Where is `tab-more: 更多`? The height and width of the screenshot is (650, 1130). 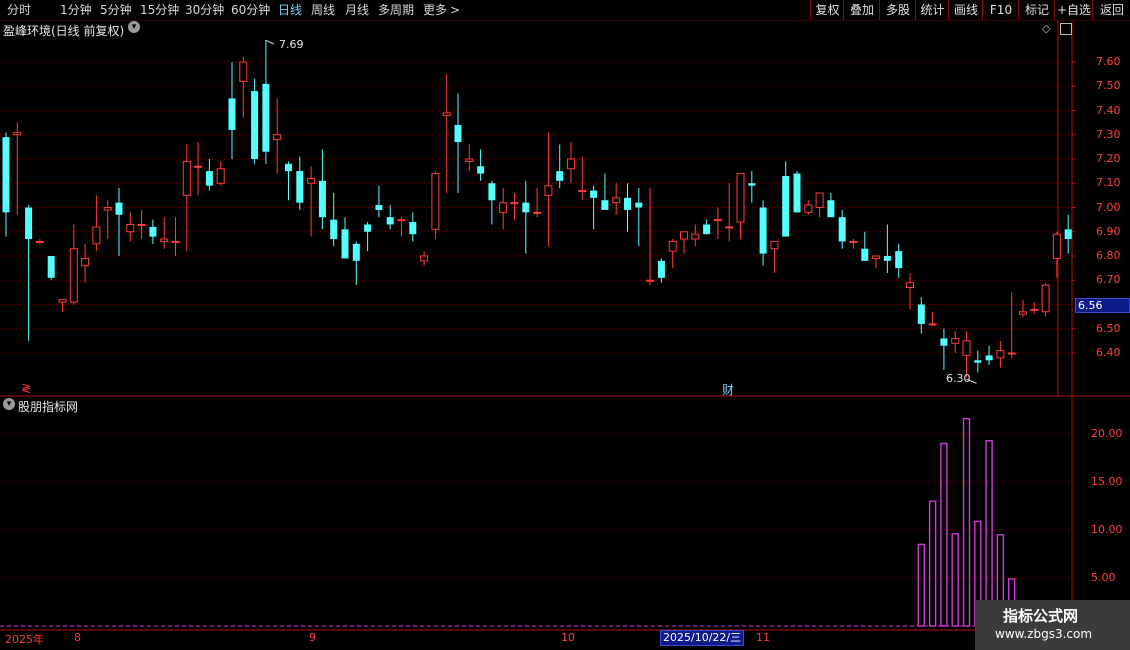
tab-more: 更多 is located at coordinates (435, 10).